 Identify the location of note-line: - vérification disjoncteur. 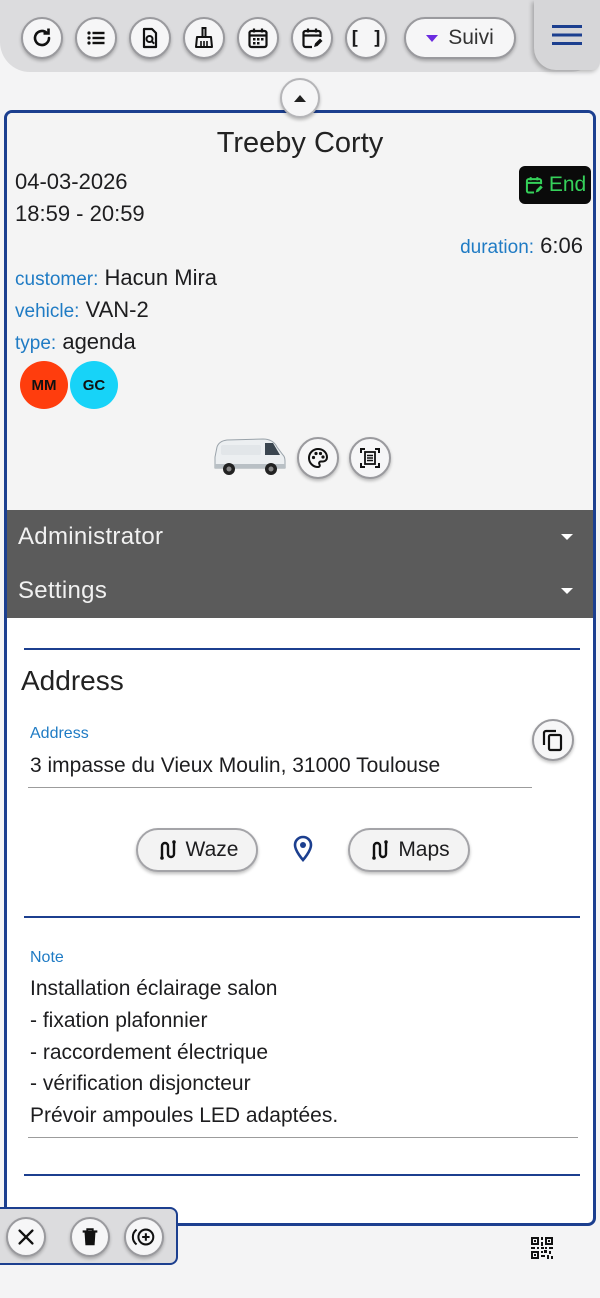
(140, 1083).